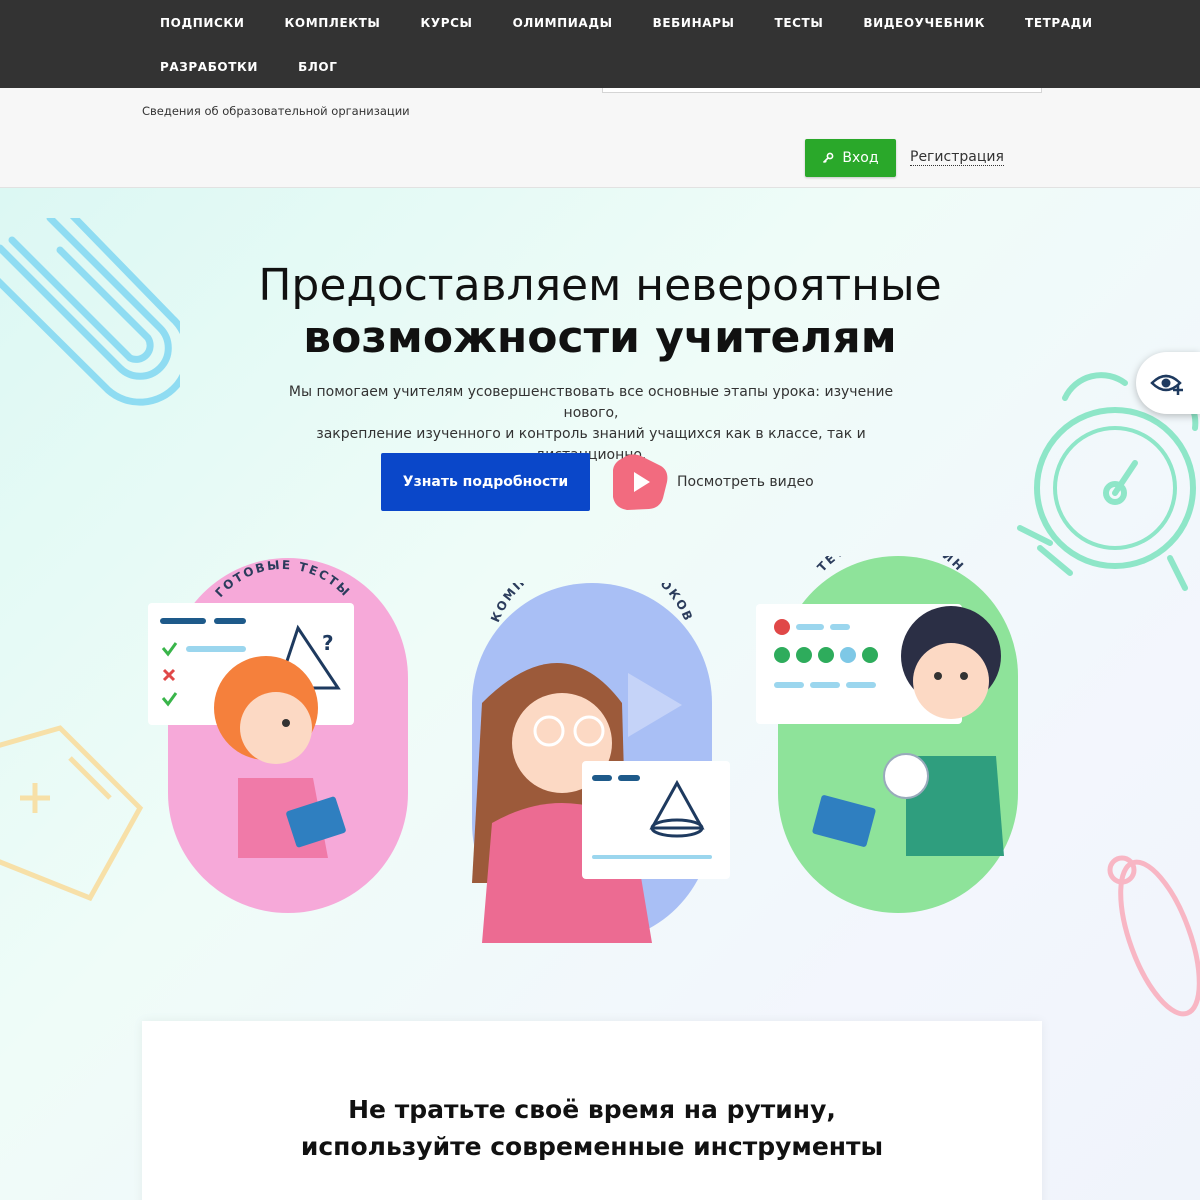  I want to click on features-title-line2: используйте современные инструменты, so click(592, 1146).